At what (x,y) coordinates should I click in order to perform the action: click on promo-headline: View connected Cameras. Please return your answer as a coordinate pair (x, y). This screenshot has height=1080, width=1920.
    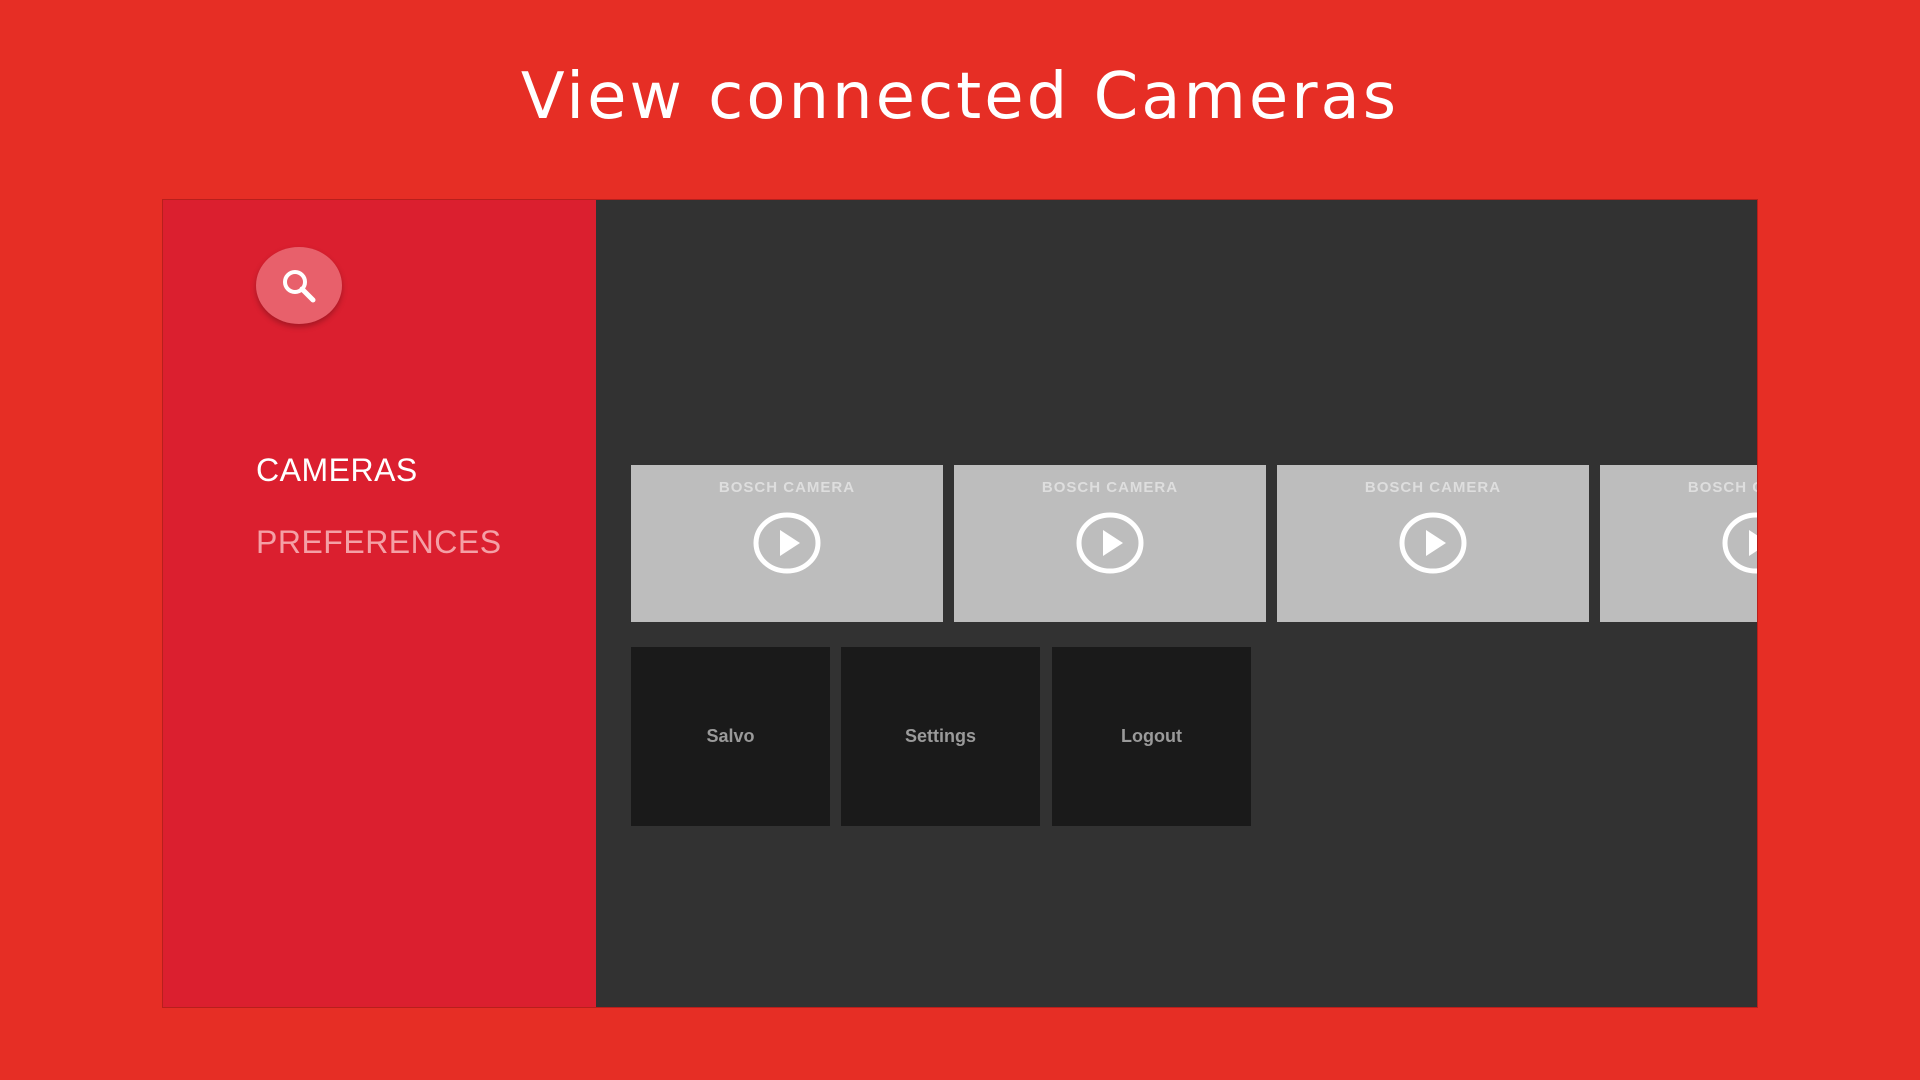
    Looking at the image, I should click on (960, 97).